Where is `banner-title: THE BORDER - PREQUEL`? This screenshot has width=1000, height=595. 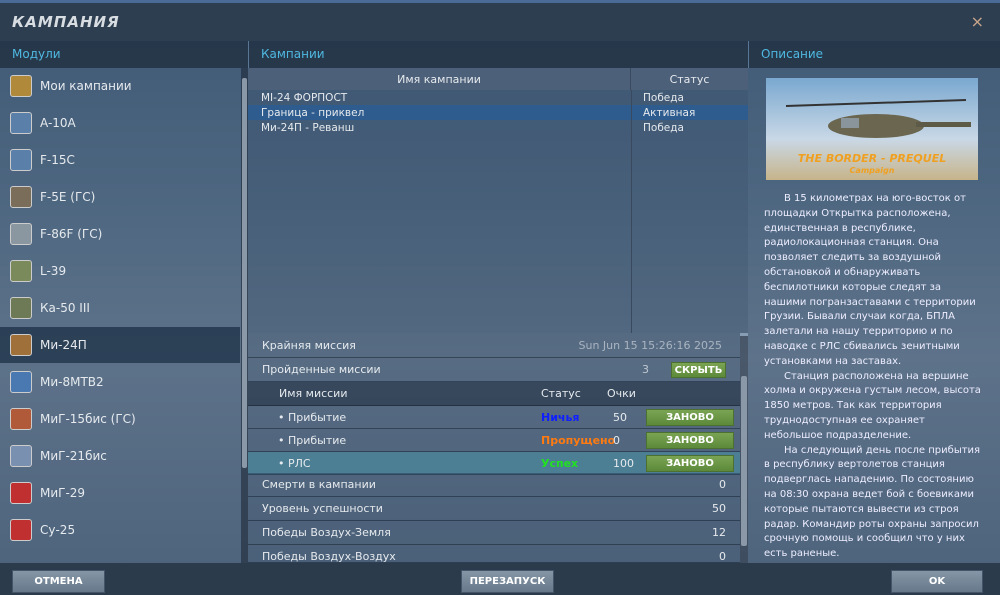 banner-title: THE BORDER - PREQUEL is located at coordinates (872, 158).